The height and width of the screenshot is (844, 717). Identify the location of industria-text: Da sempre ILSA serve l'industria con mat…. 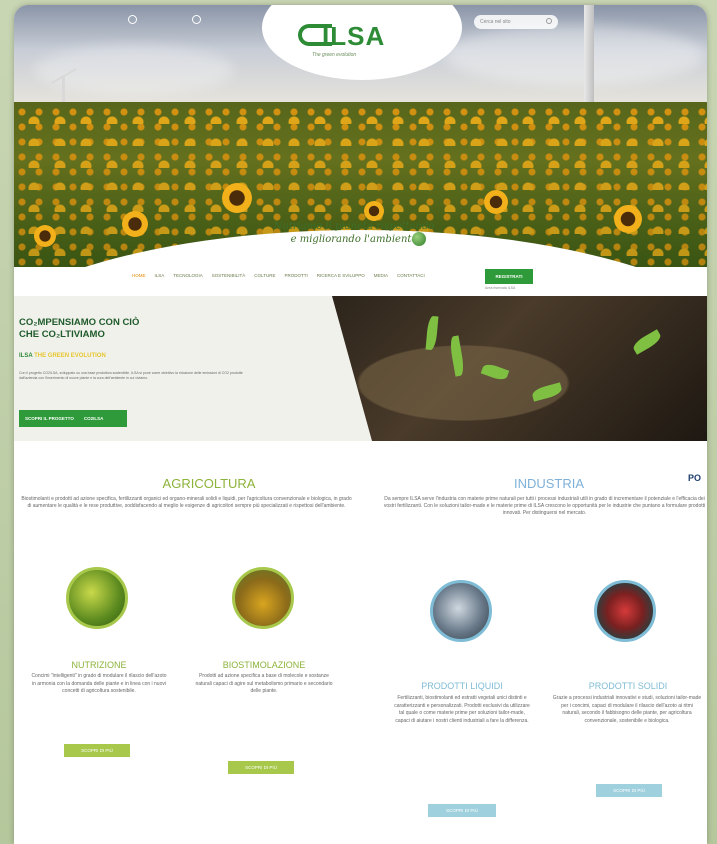
(544, 506).